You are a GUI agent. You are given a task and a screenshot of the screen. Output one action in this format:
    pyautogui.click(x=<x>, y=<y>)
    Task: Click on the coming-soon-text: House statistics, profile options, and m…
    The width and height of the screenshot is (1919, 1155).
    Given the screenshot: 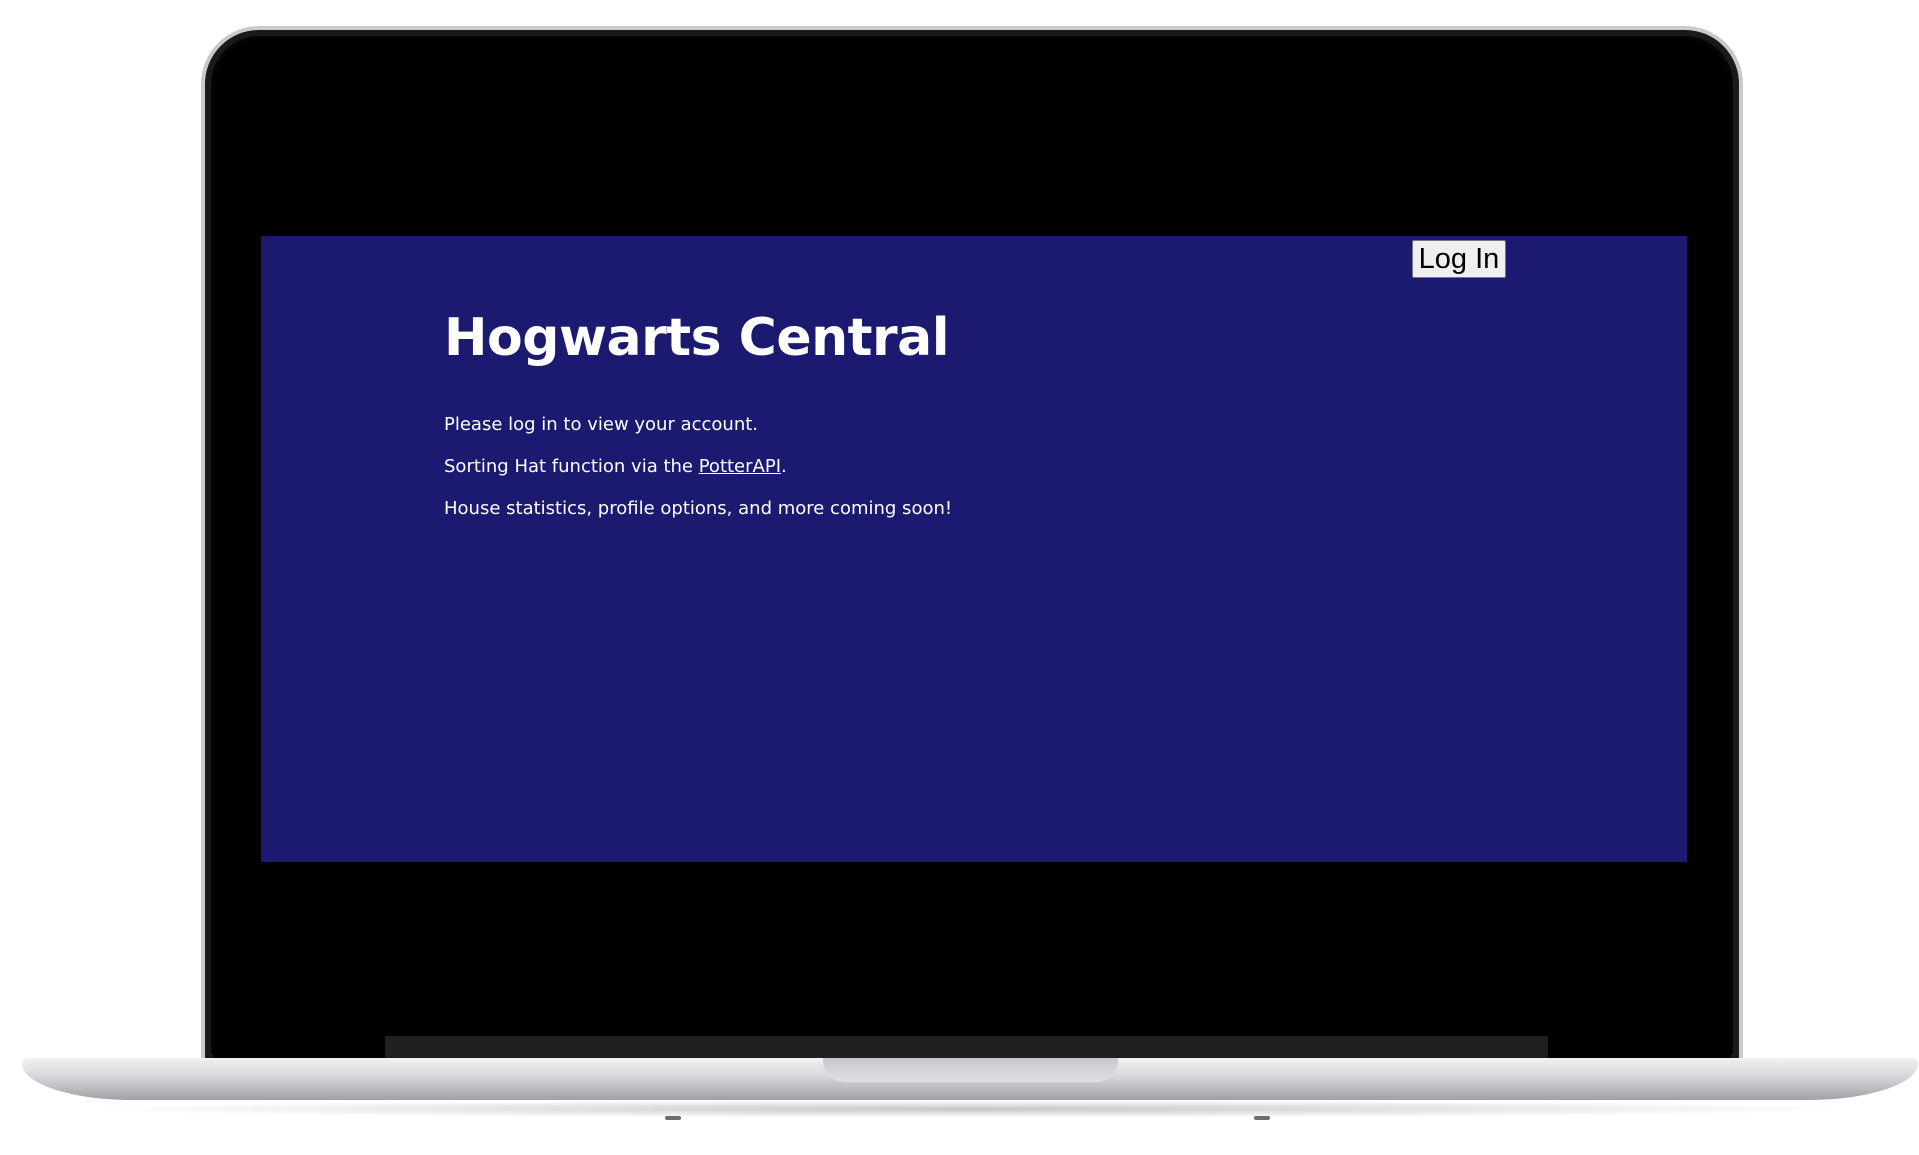 What is the action you would take?
    pyautogui.click(x=698, y=508)
    